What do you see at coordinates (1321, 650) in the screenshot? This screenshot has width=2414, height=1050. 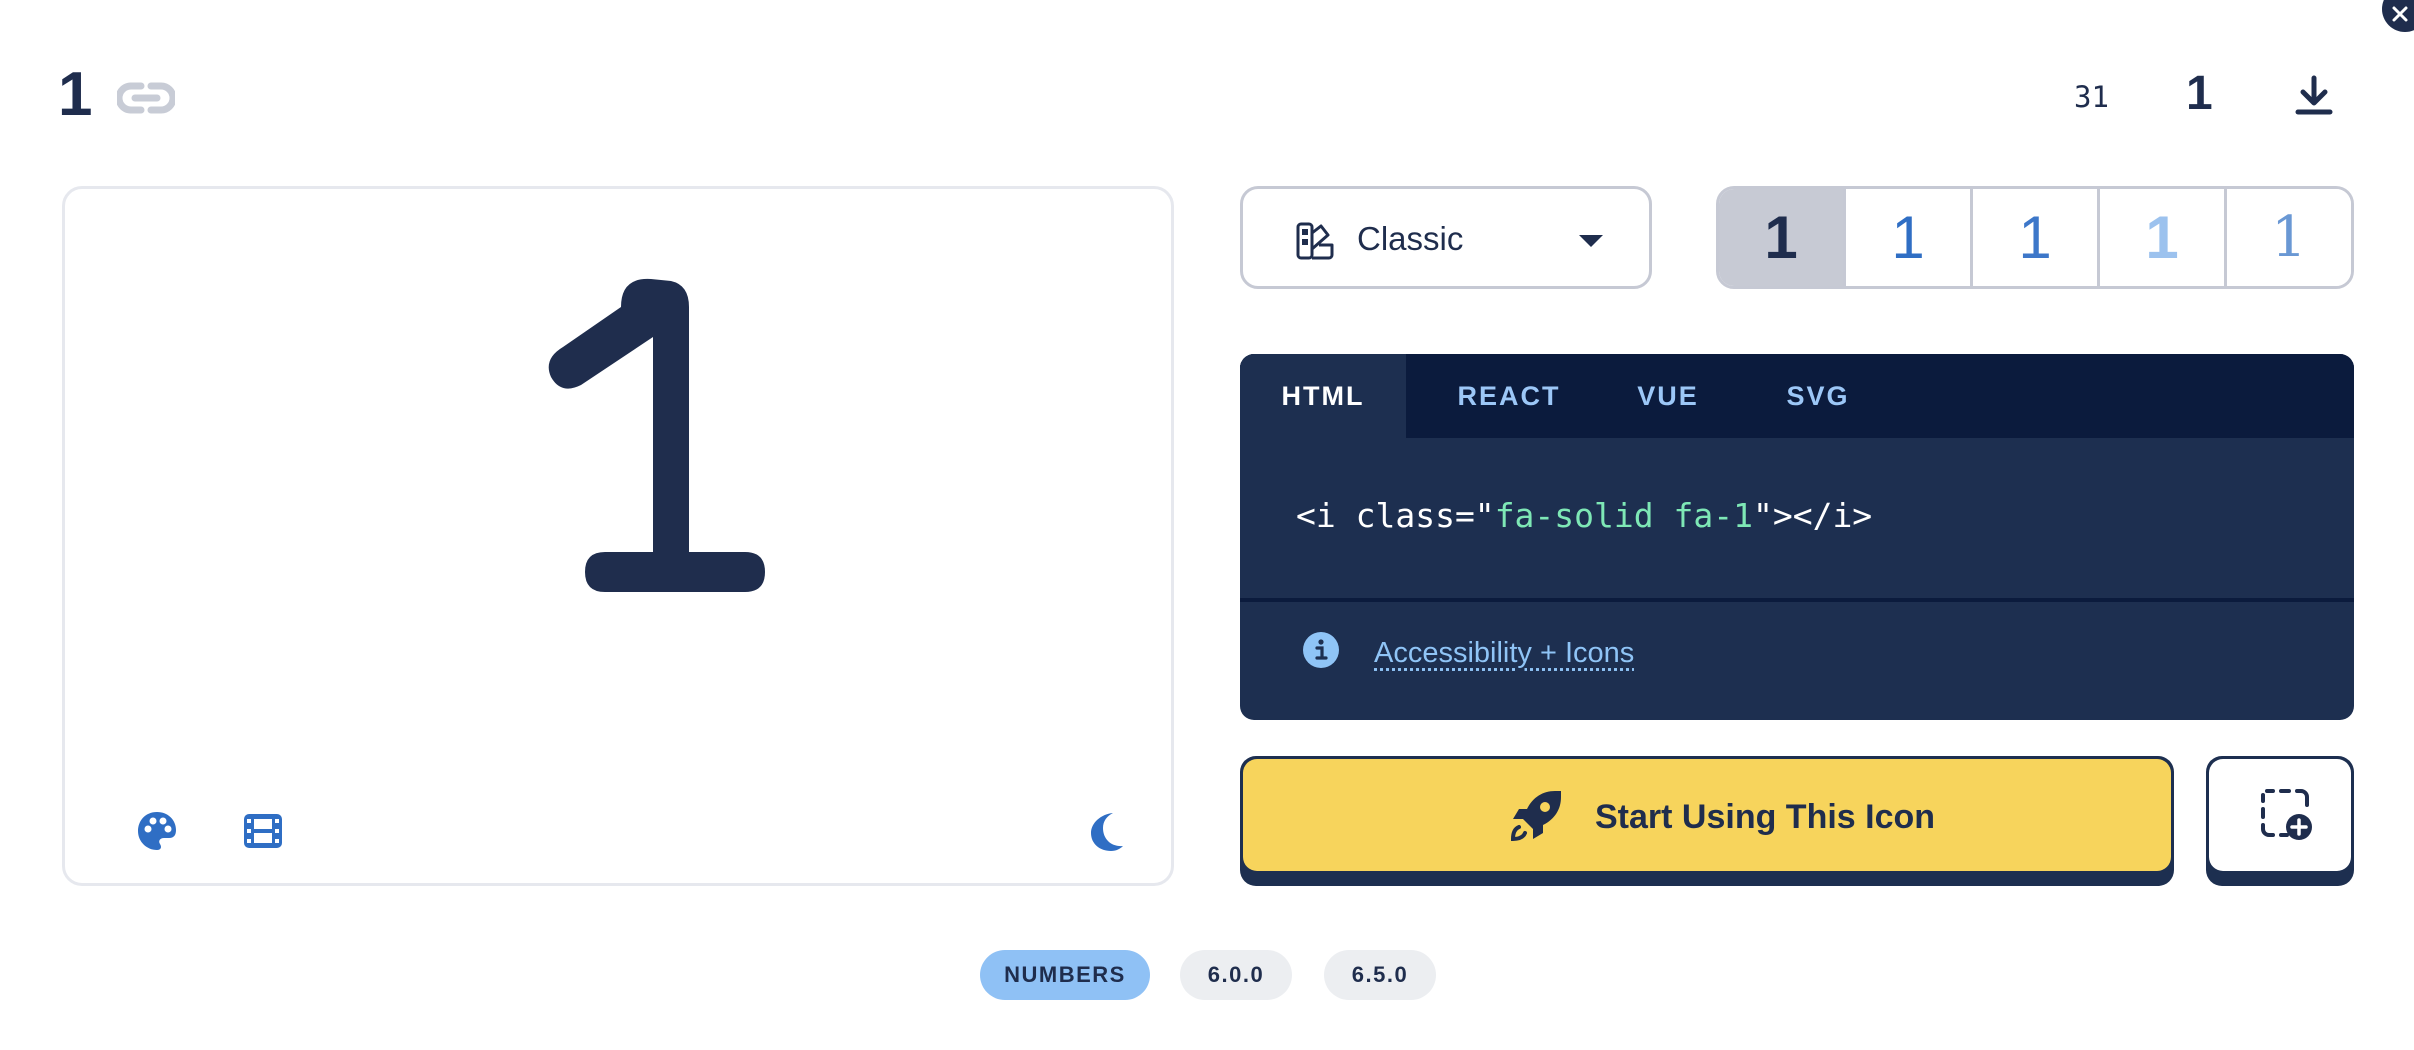 I see `info-circle-icon` at bounding box center [1321, 650].